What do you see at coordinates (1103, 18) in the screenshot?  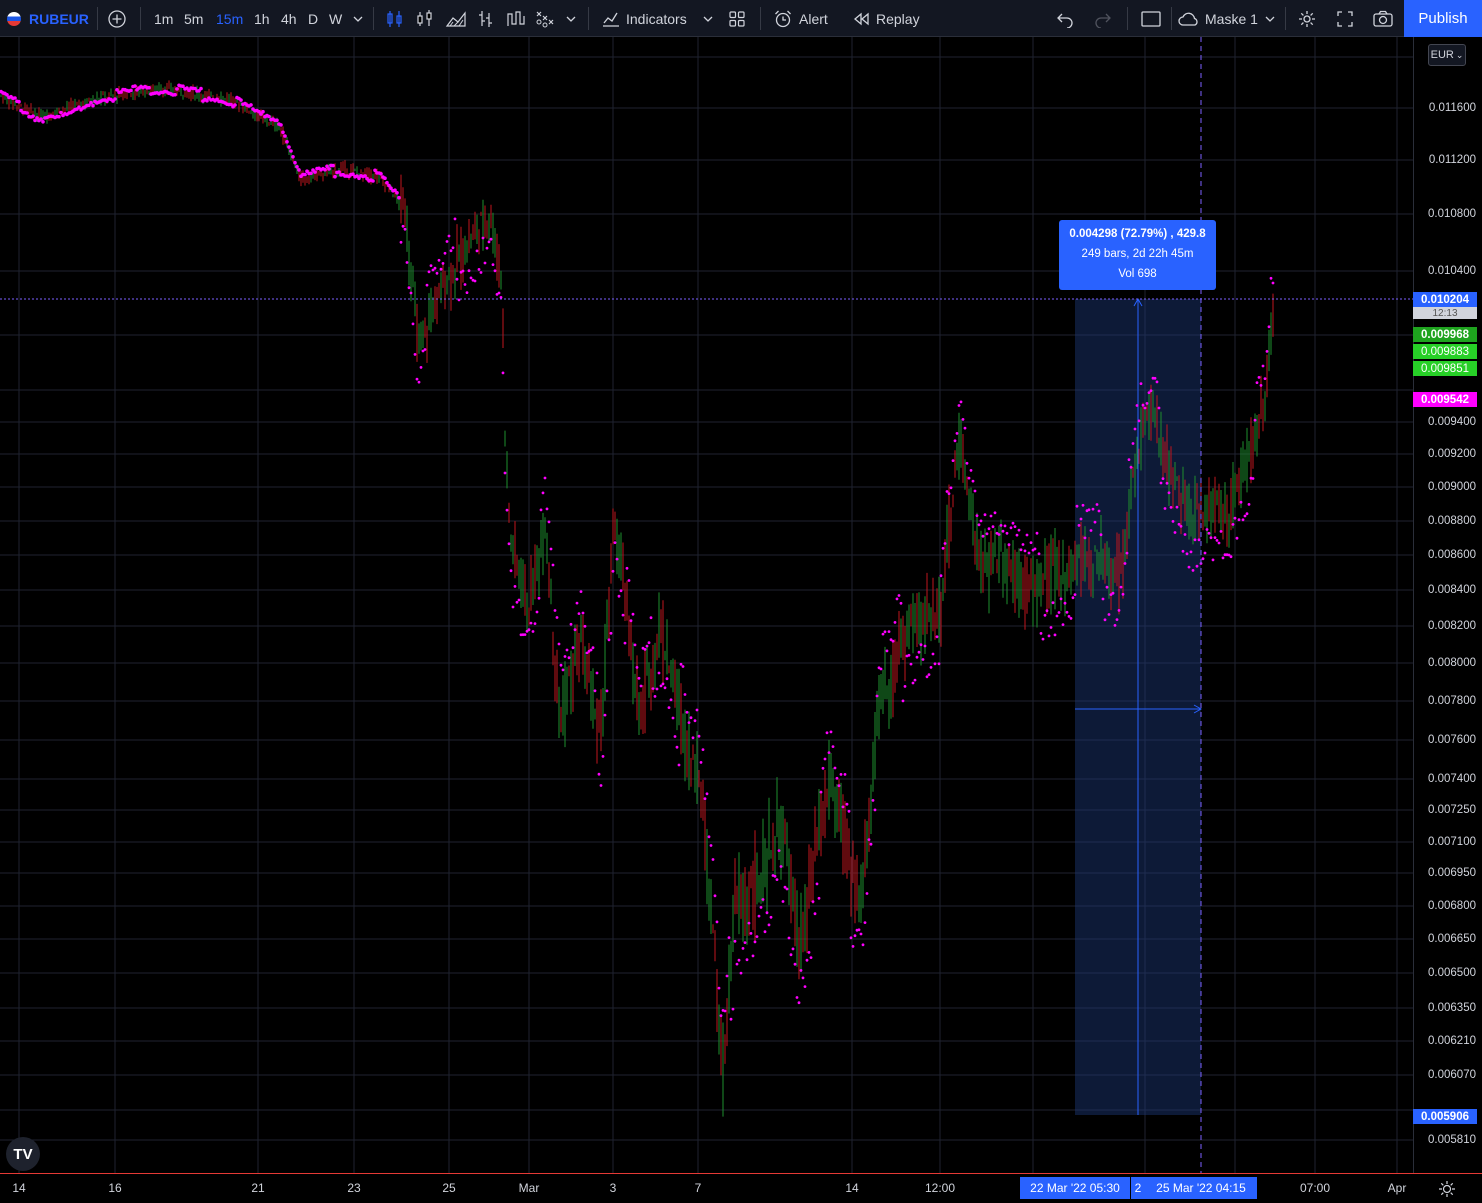 I see `redo-icon` at bounding box center [1103, 18].